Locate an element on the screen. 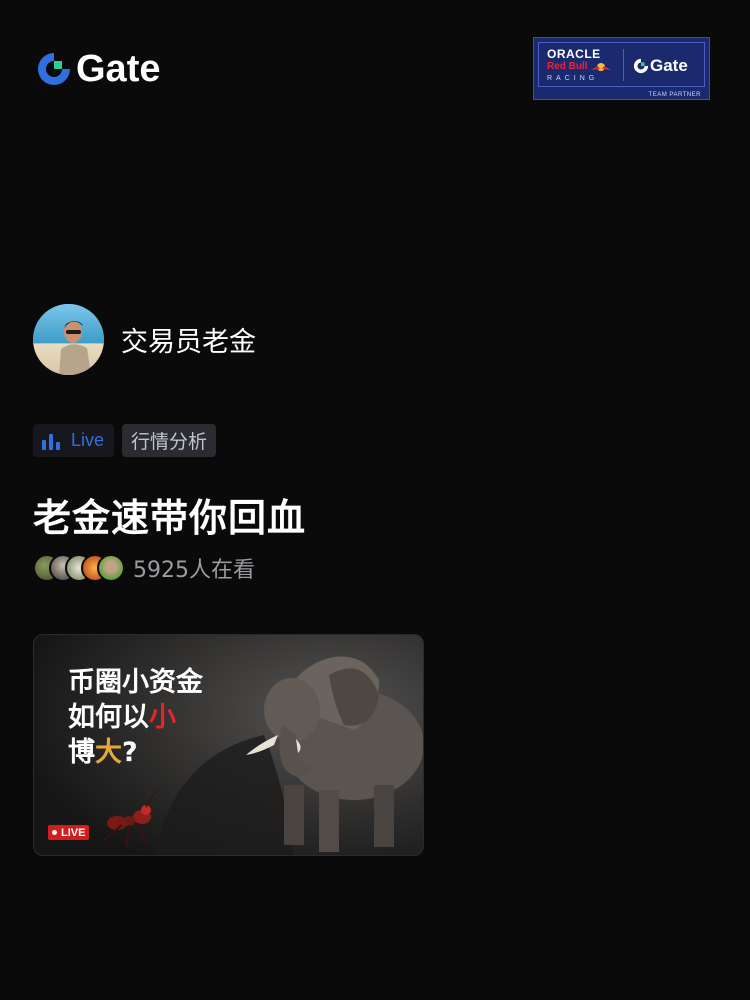 Image resolution: width=750 pixels, height=1000 pixels. live-badge: LIVE is located at coordinates (69, 832).